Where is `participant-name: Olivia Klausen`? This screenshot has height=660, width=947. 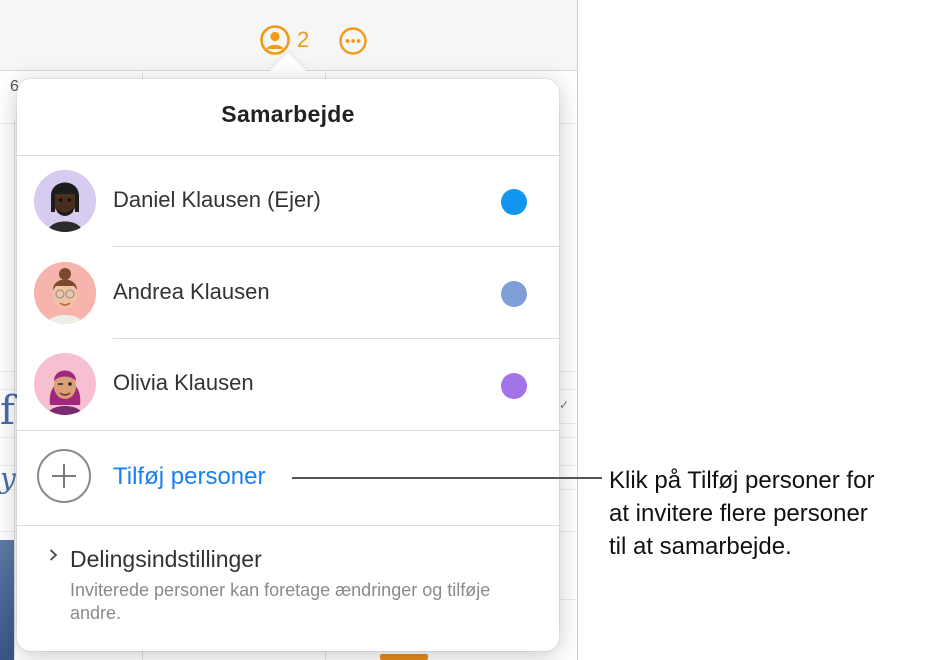 participant-name: Olivia Klausen is located at coordinates (183, 382).